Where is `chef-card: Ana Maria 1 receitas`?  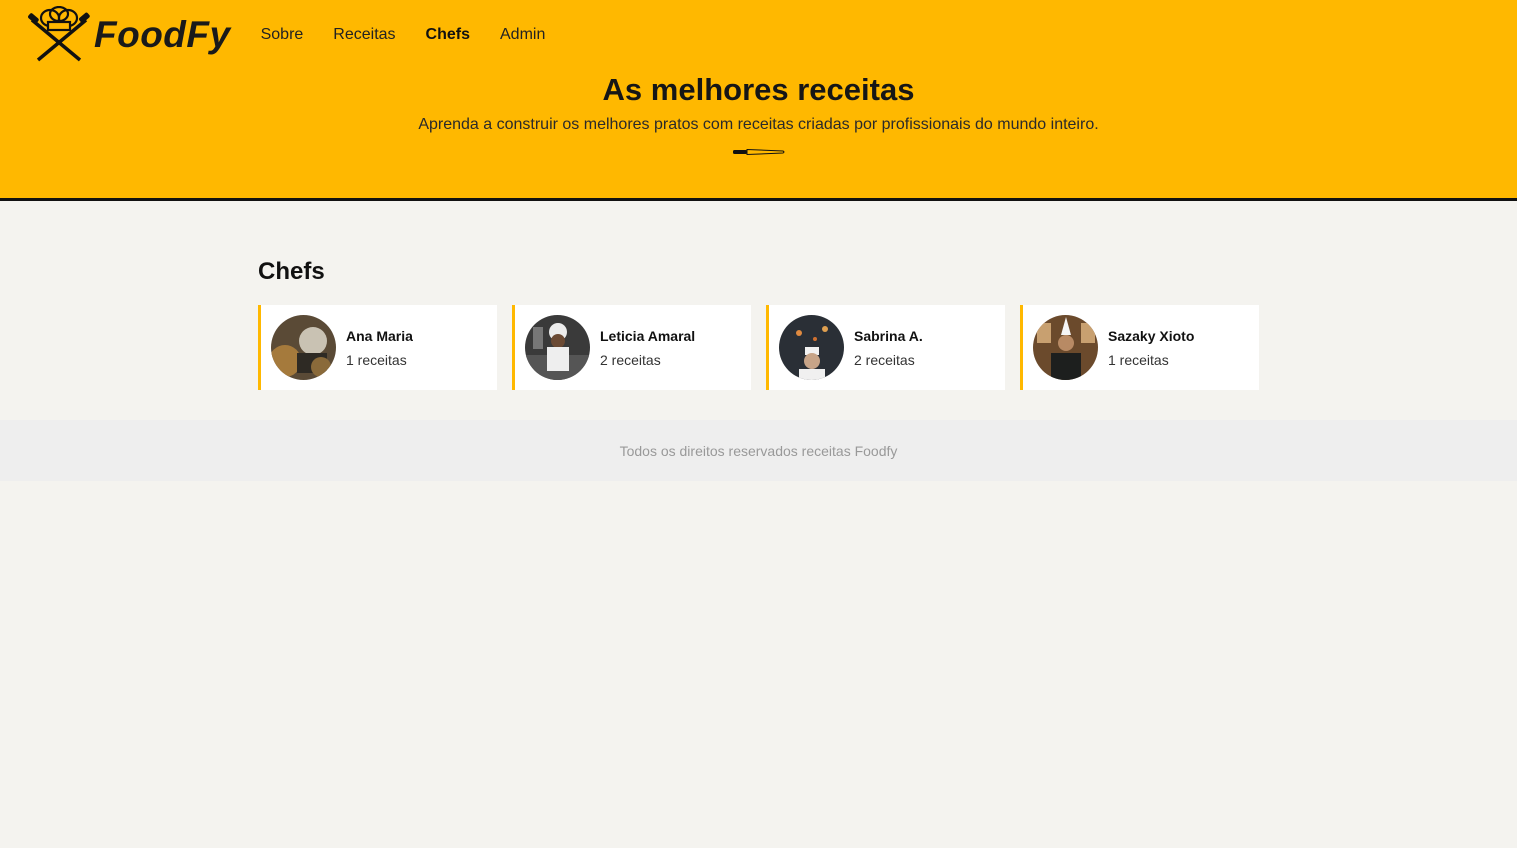 chef-card: Ana Maria 1 receitas is located at coordinates (377, 347).